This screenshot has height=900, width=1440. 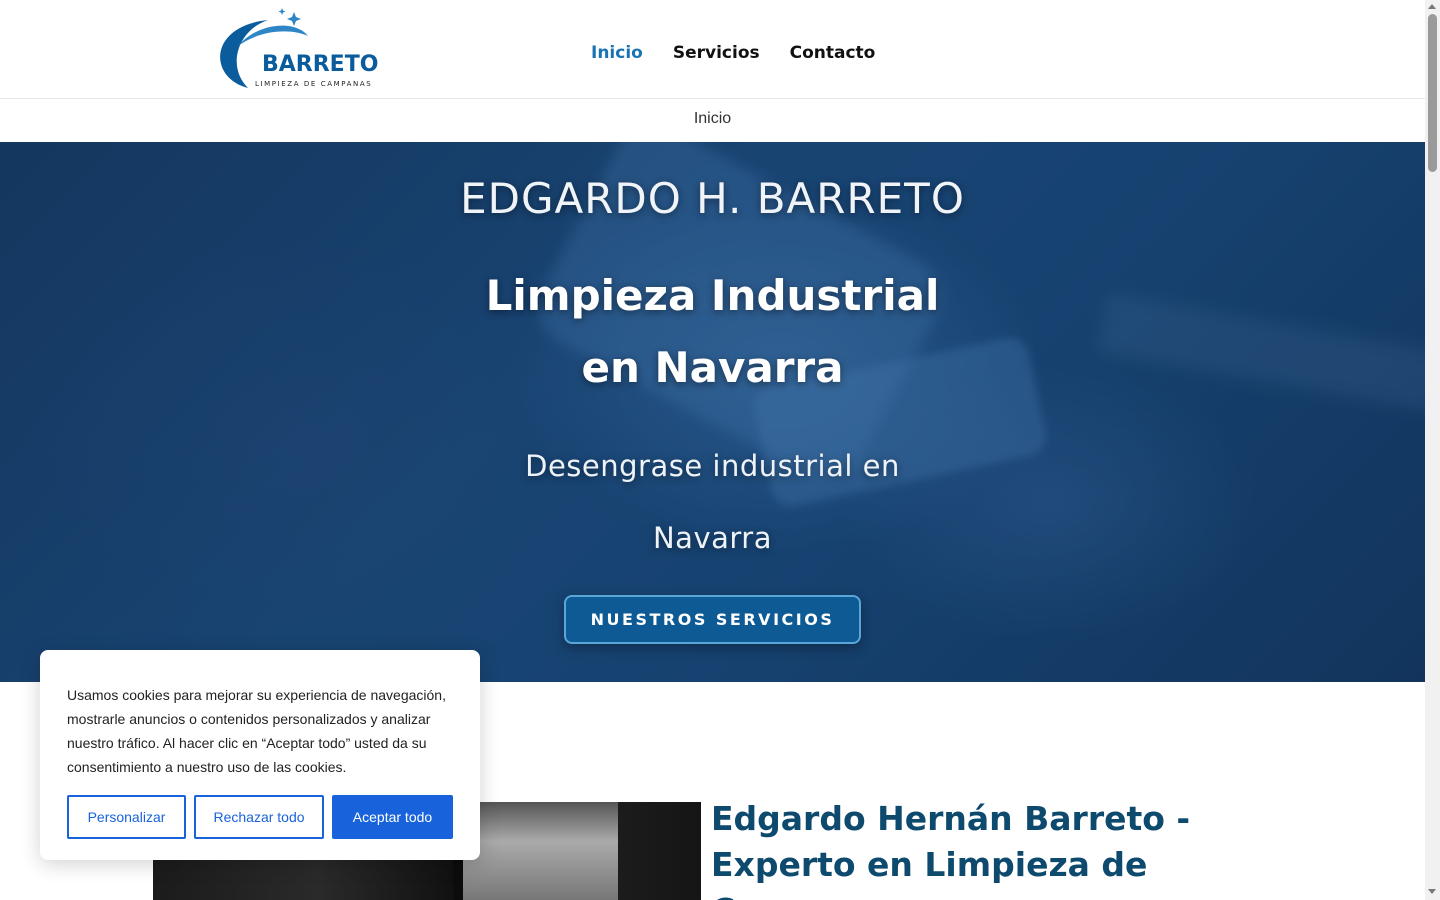 I want to click on main-nav: Inicio Servicios Contacto, so click(x=733, y=53).